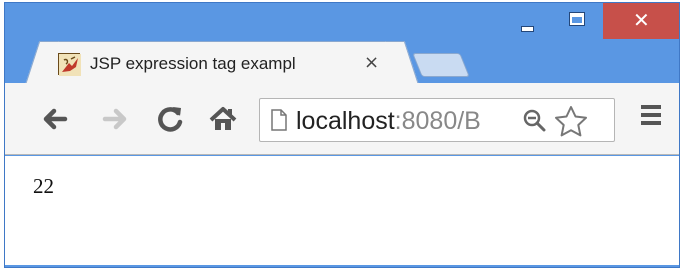  I want to click on java-coffee-icon, so click(69, 64).